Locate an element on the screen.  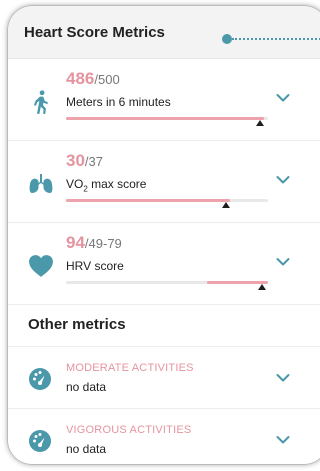
metric-target-value: /500 is located at coordinates (107, 79).